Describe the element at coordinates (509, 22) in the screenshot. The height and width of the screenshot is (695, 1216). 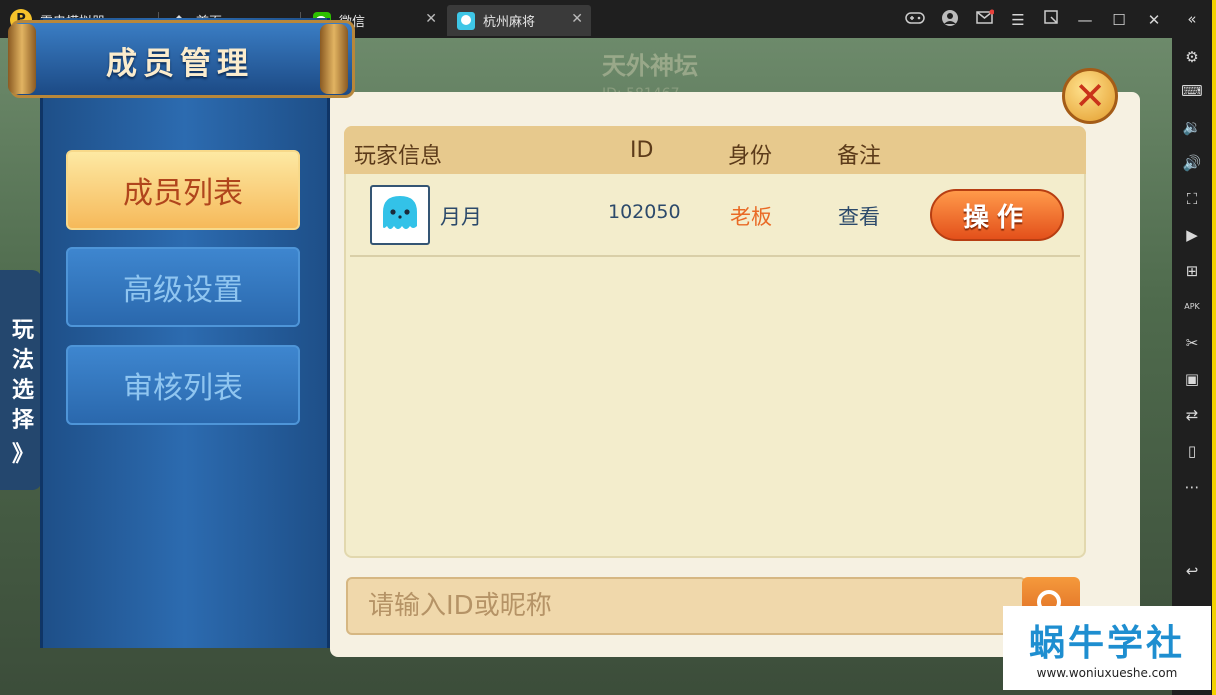
I see `tab-label: 杭州麻将` at that location.